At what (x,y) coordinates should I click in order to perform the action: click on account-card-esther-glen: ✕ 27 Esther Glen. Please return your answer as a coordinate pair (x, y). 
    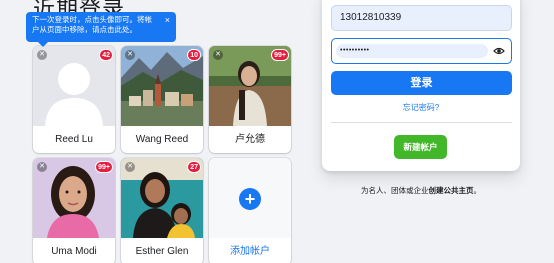
    Looking at the image, I should click on (162, 210).